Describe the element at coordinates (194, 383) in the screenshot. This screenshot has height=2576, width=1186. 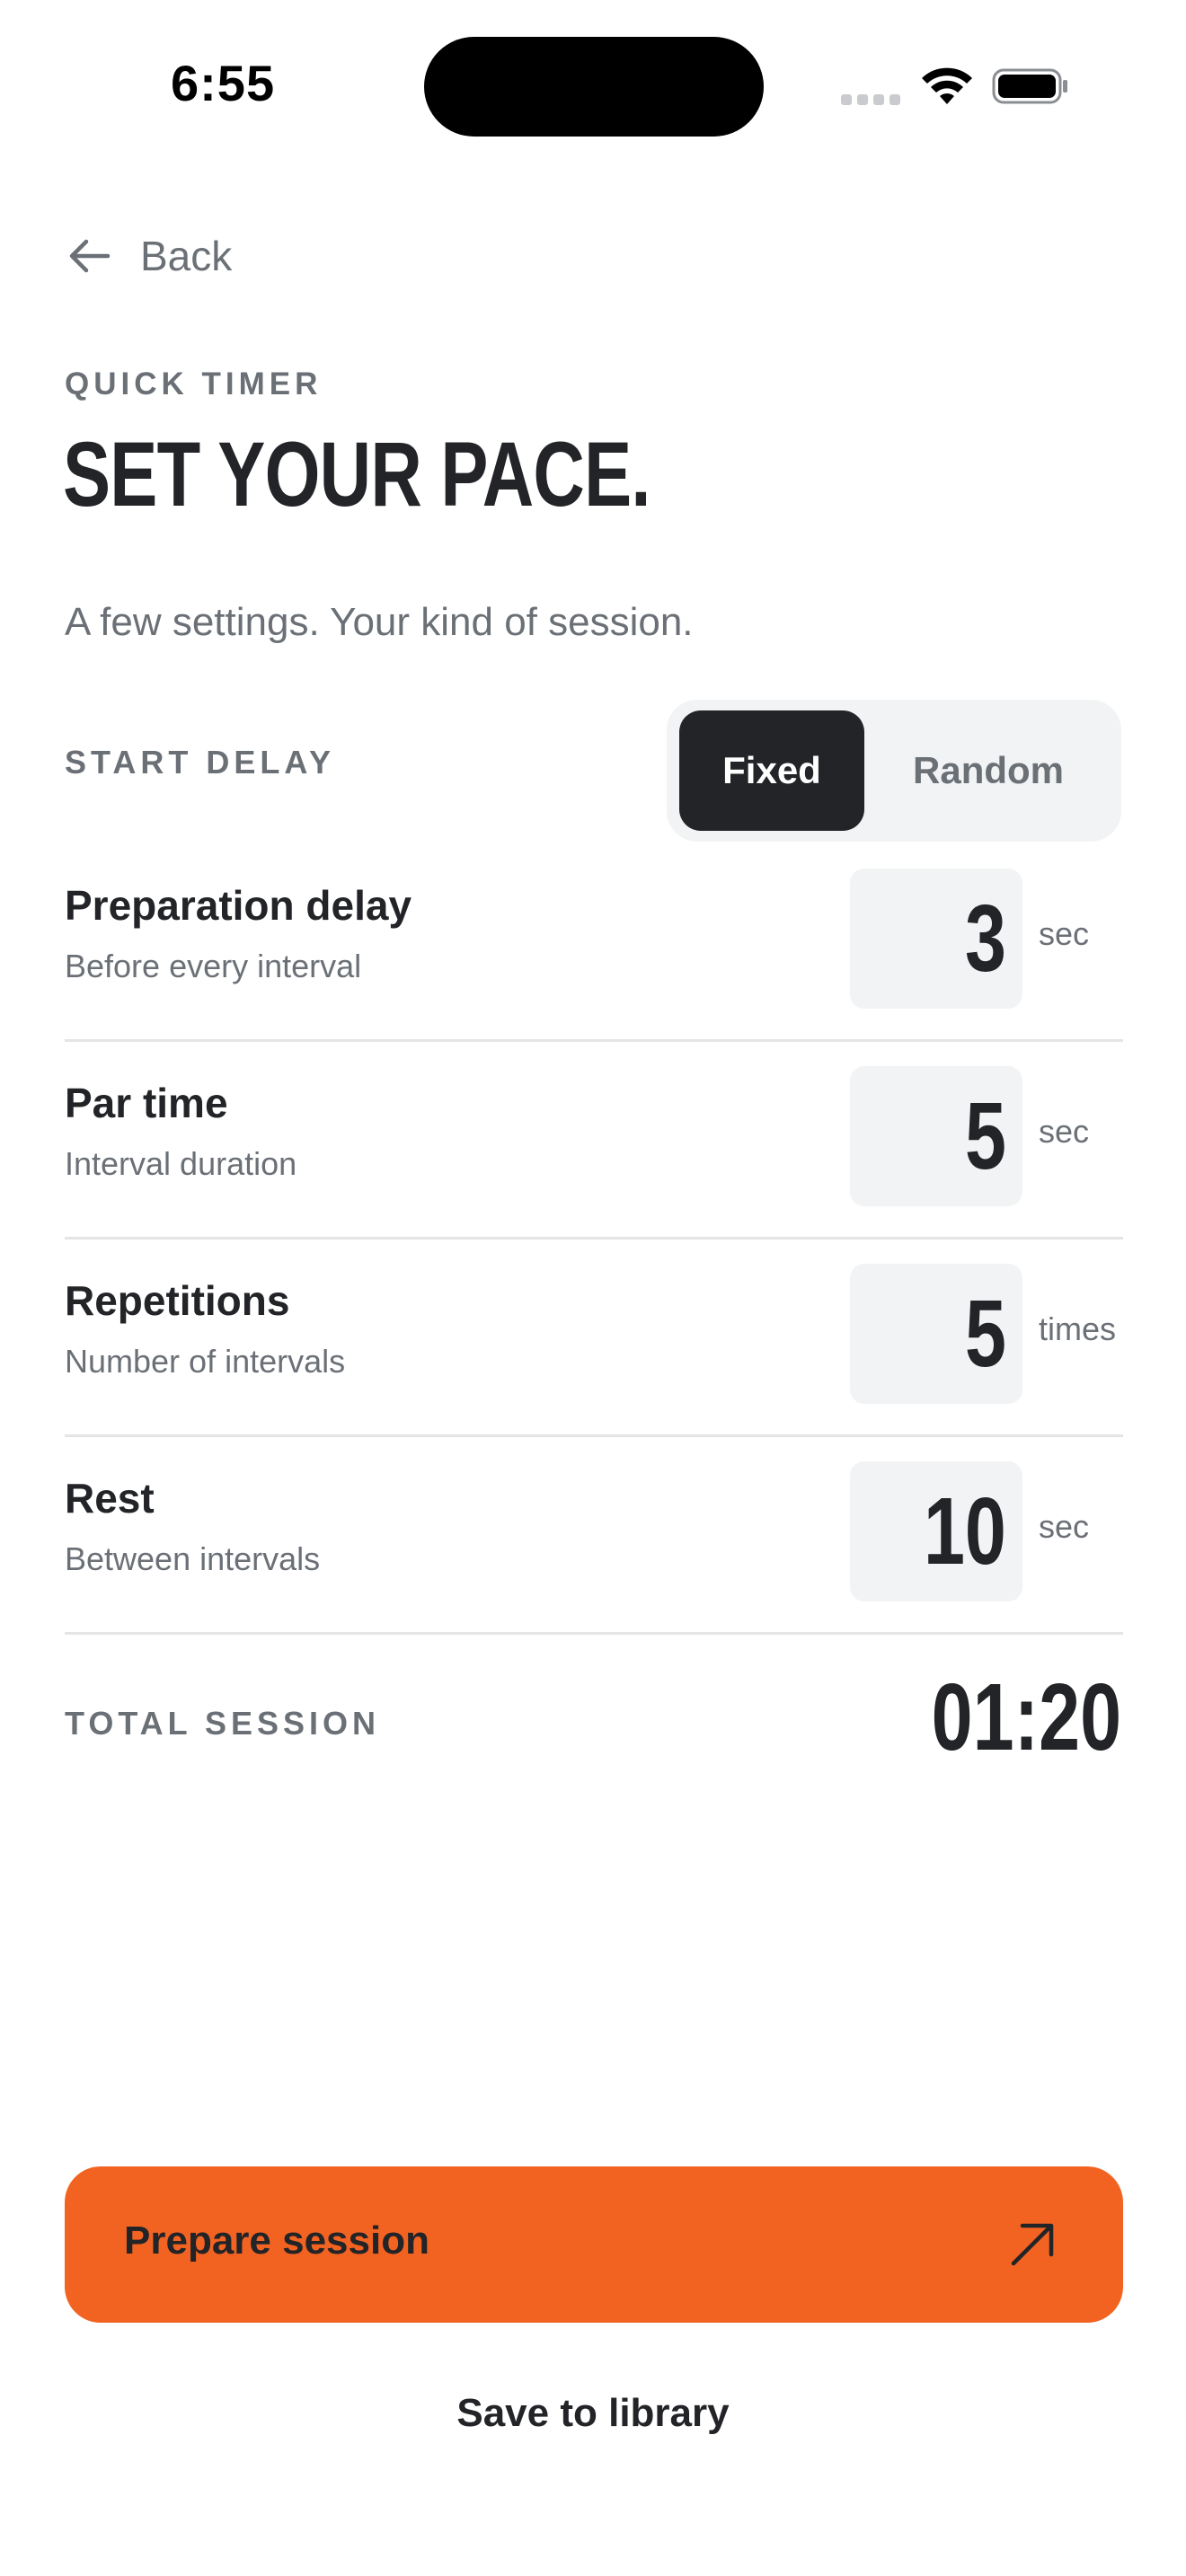
I see `eyebrow-label: QUICK TIMER` at that location.